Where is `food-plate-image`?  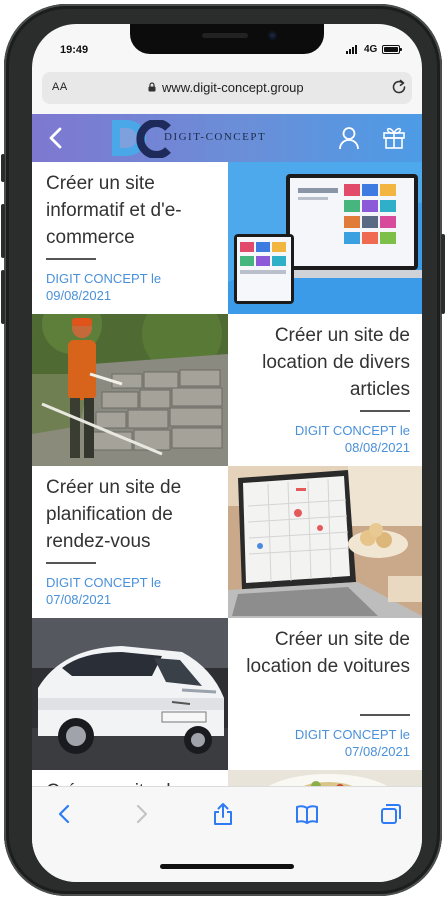 food-plate-image is located at coordinates (325, 778).